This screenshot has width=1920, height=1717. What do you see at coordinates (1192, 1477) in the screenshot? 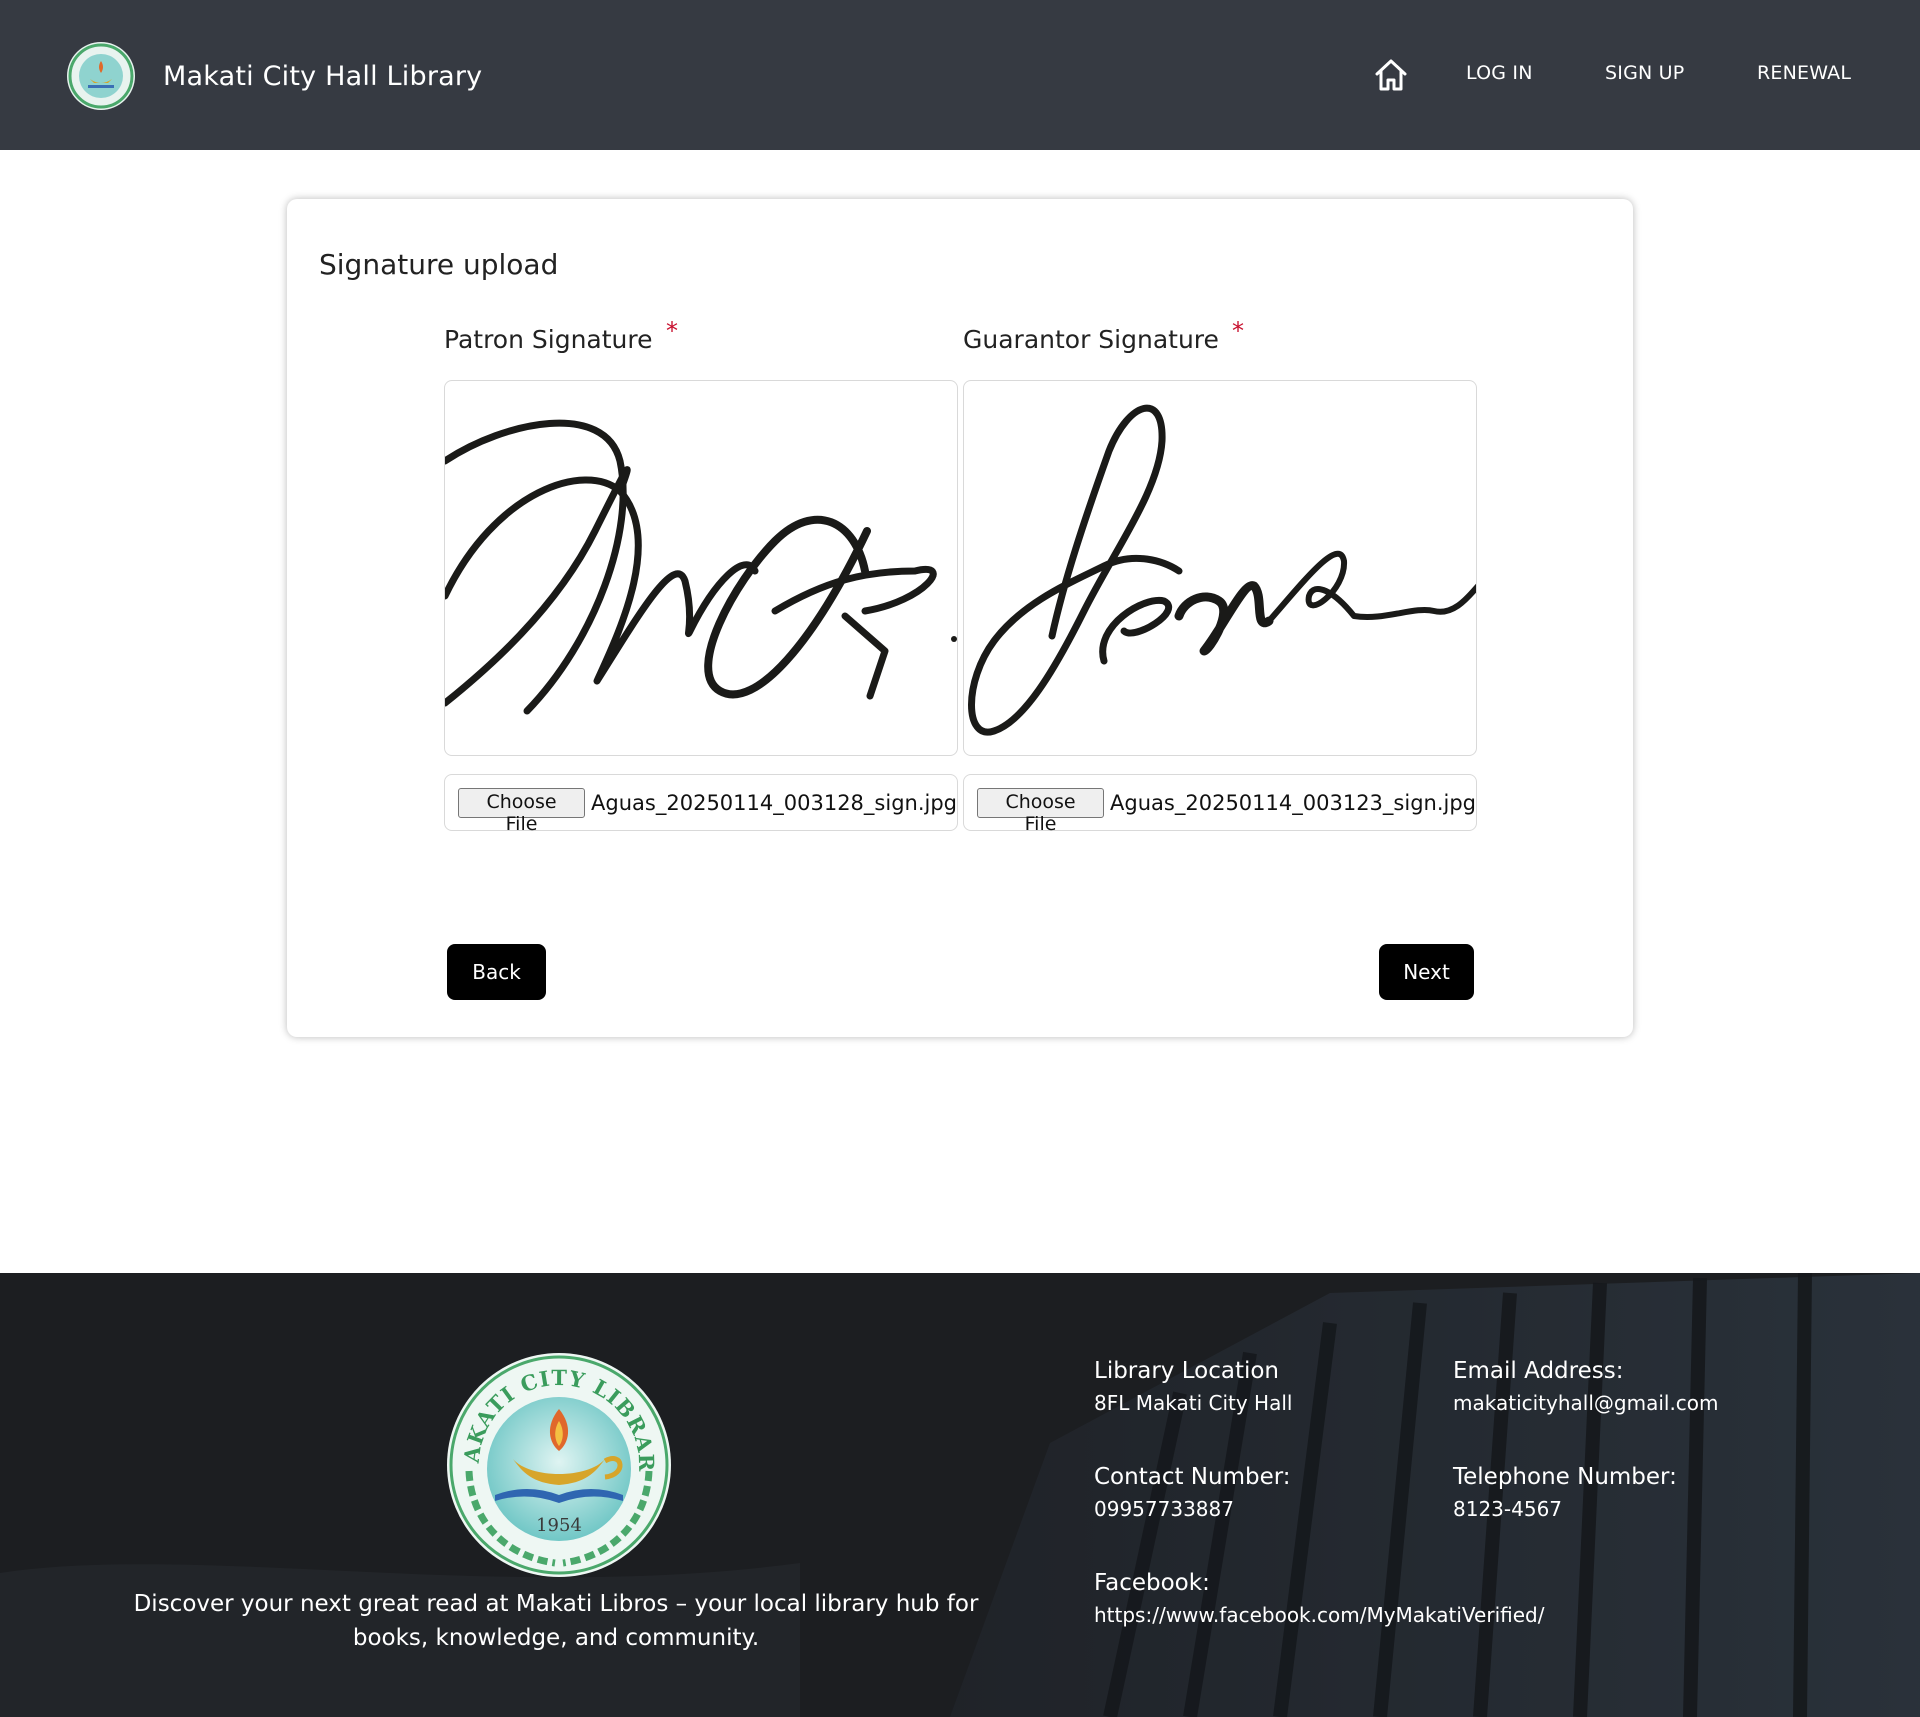
I see `contact-number-label: Contact Number:` at bounding box center [1192, 1477].